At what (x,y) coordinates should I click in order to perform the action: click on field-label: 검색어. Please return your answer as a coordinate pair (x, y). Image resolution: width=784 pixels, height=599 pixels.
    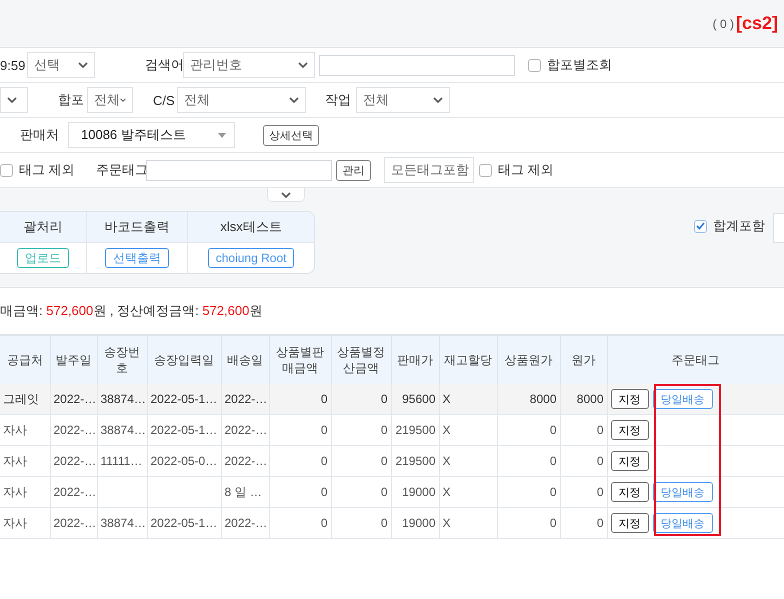
    Looking at the image, I should click on (163, 65).